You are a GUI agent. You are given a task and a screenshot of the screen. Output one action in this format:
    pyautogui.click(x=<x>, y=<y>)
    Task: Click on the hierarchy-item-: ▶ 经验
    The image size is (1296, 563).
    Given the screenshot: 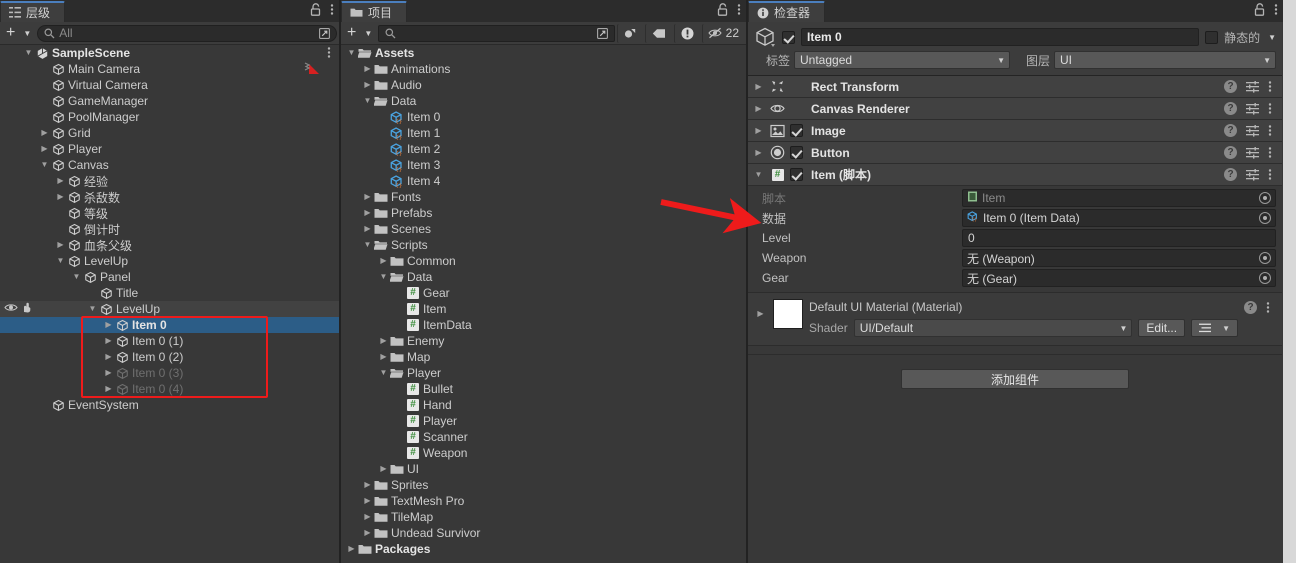 What is the action you would take?
    pyautogui.click(x=169, y=181)
    